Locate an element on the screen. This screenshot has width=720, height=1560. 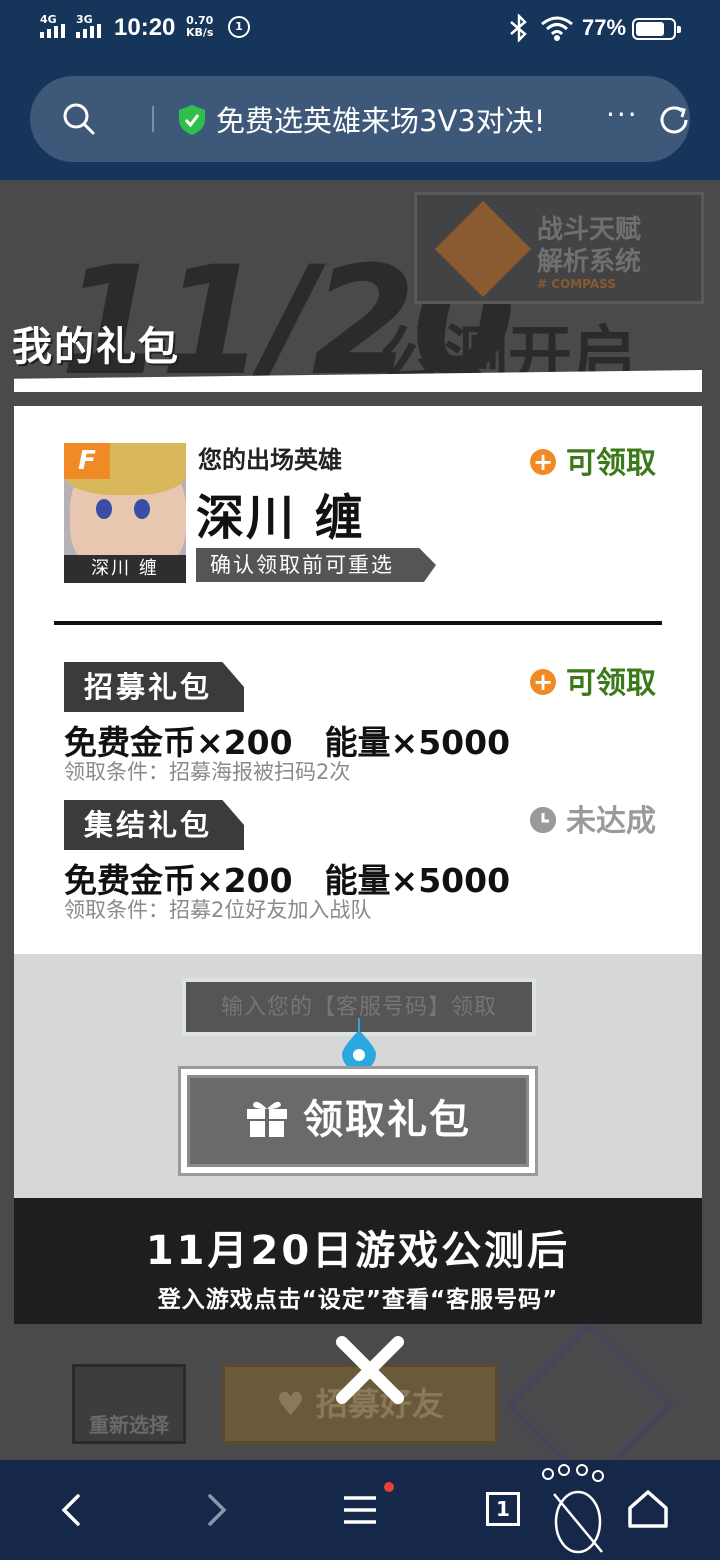
address-divider is located at coordinates (153, 119).